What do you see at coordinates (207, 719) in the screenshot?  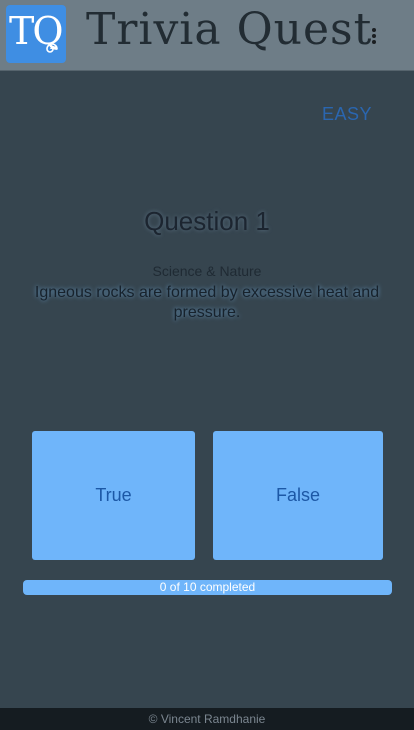 I see `footer-copyright: © Vincent Ramdhanie` at bounding box center [207, 719].